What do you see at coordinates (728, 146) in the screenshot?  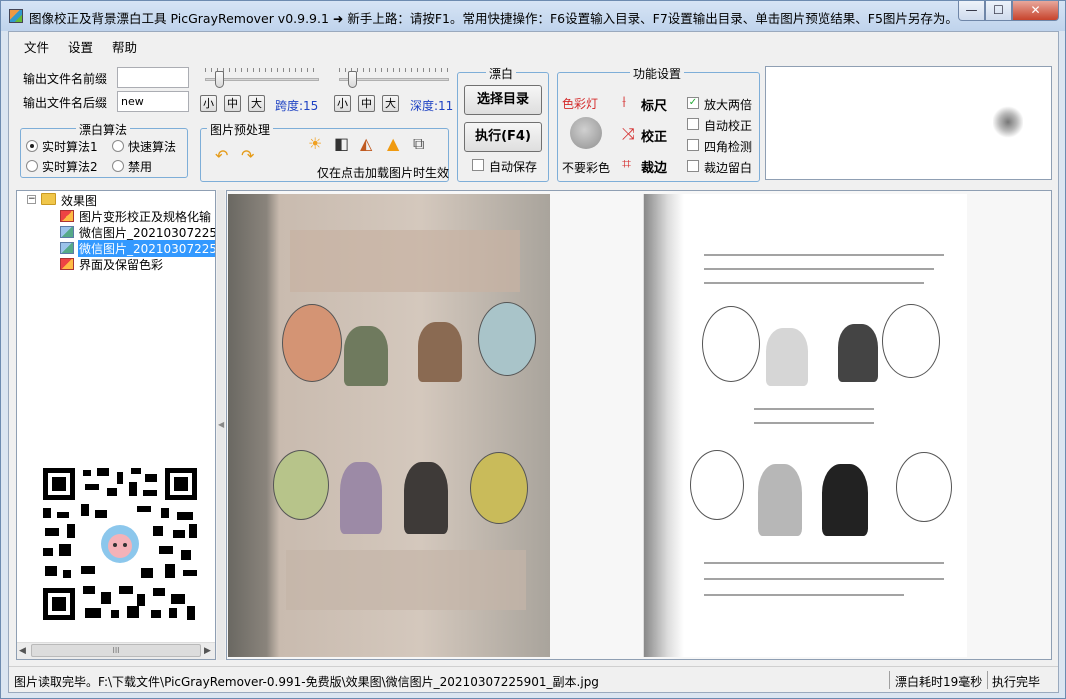 I see `corner-detect-label: 四角检测` at bounding box center [728, 146].